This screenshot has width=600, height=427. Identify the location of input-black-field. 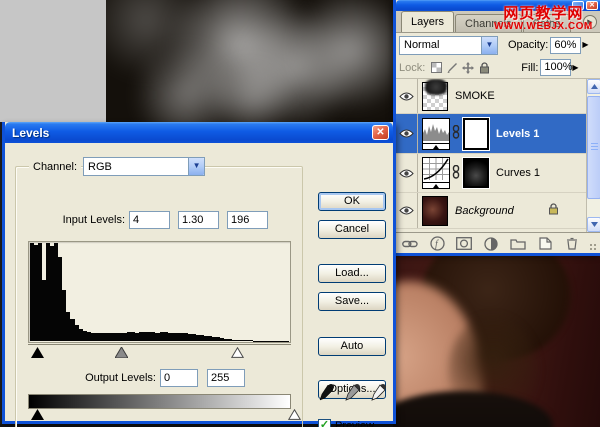
(149, 220).